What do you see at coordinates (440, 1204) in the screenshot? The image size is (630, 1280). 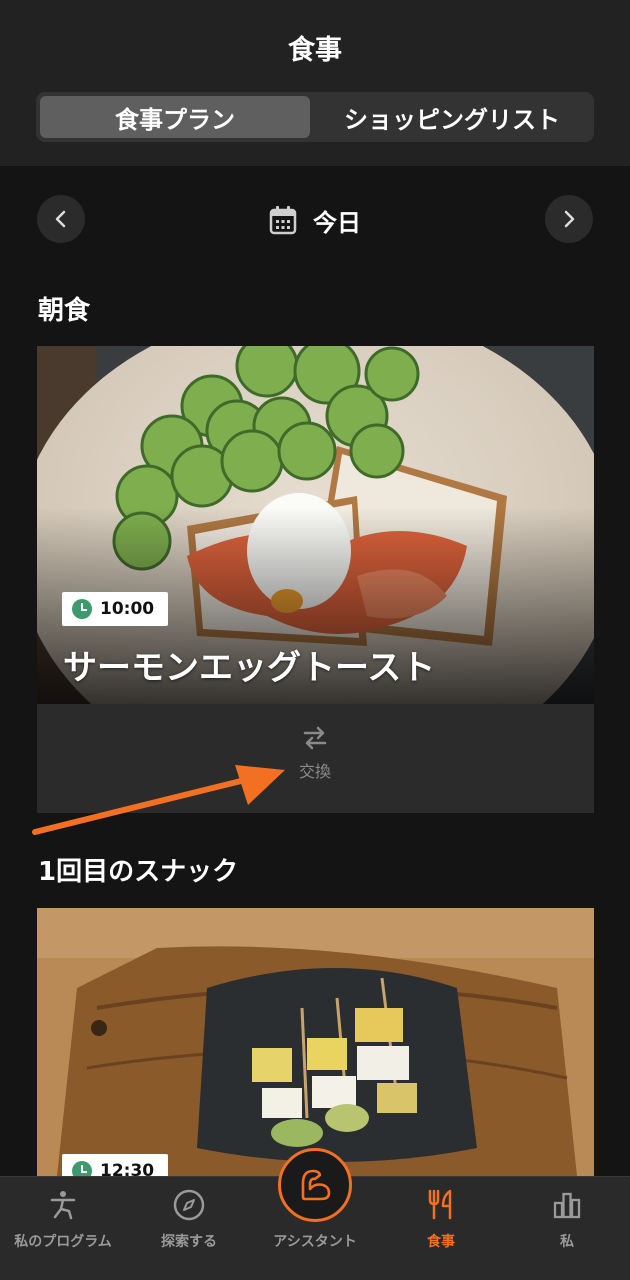 I see `fork-knife-icon` at bounding box center [440, 1204].